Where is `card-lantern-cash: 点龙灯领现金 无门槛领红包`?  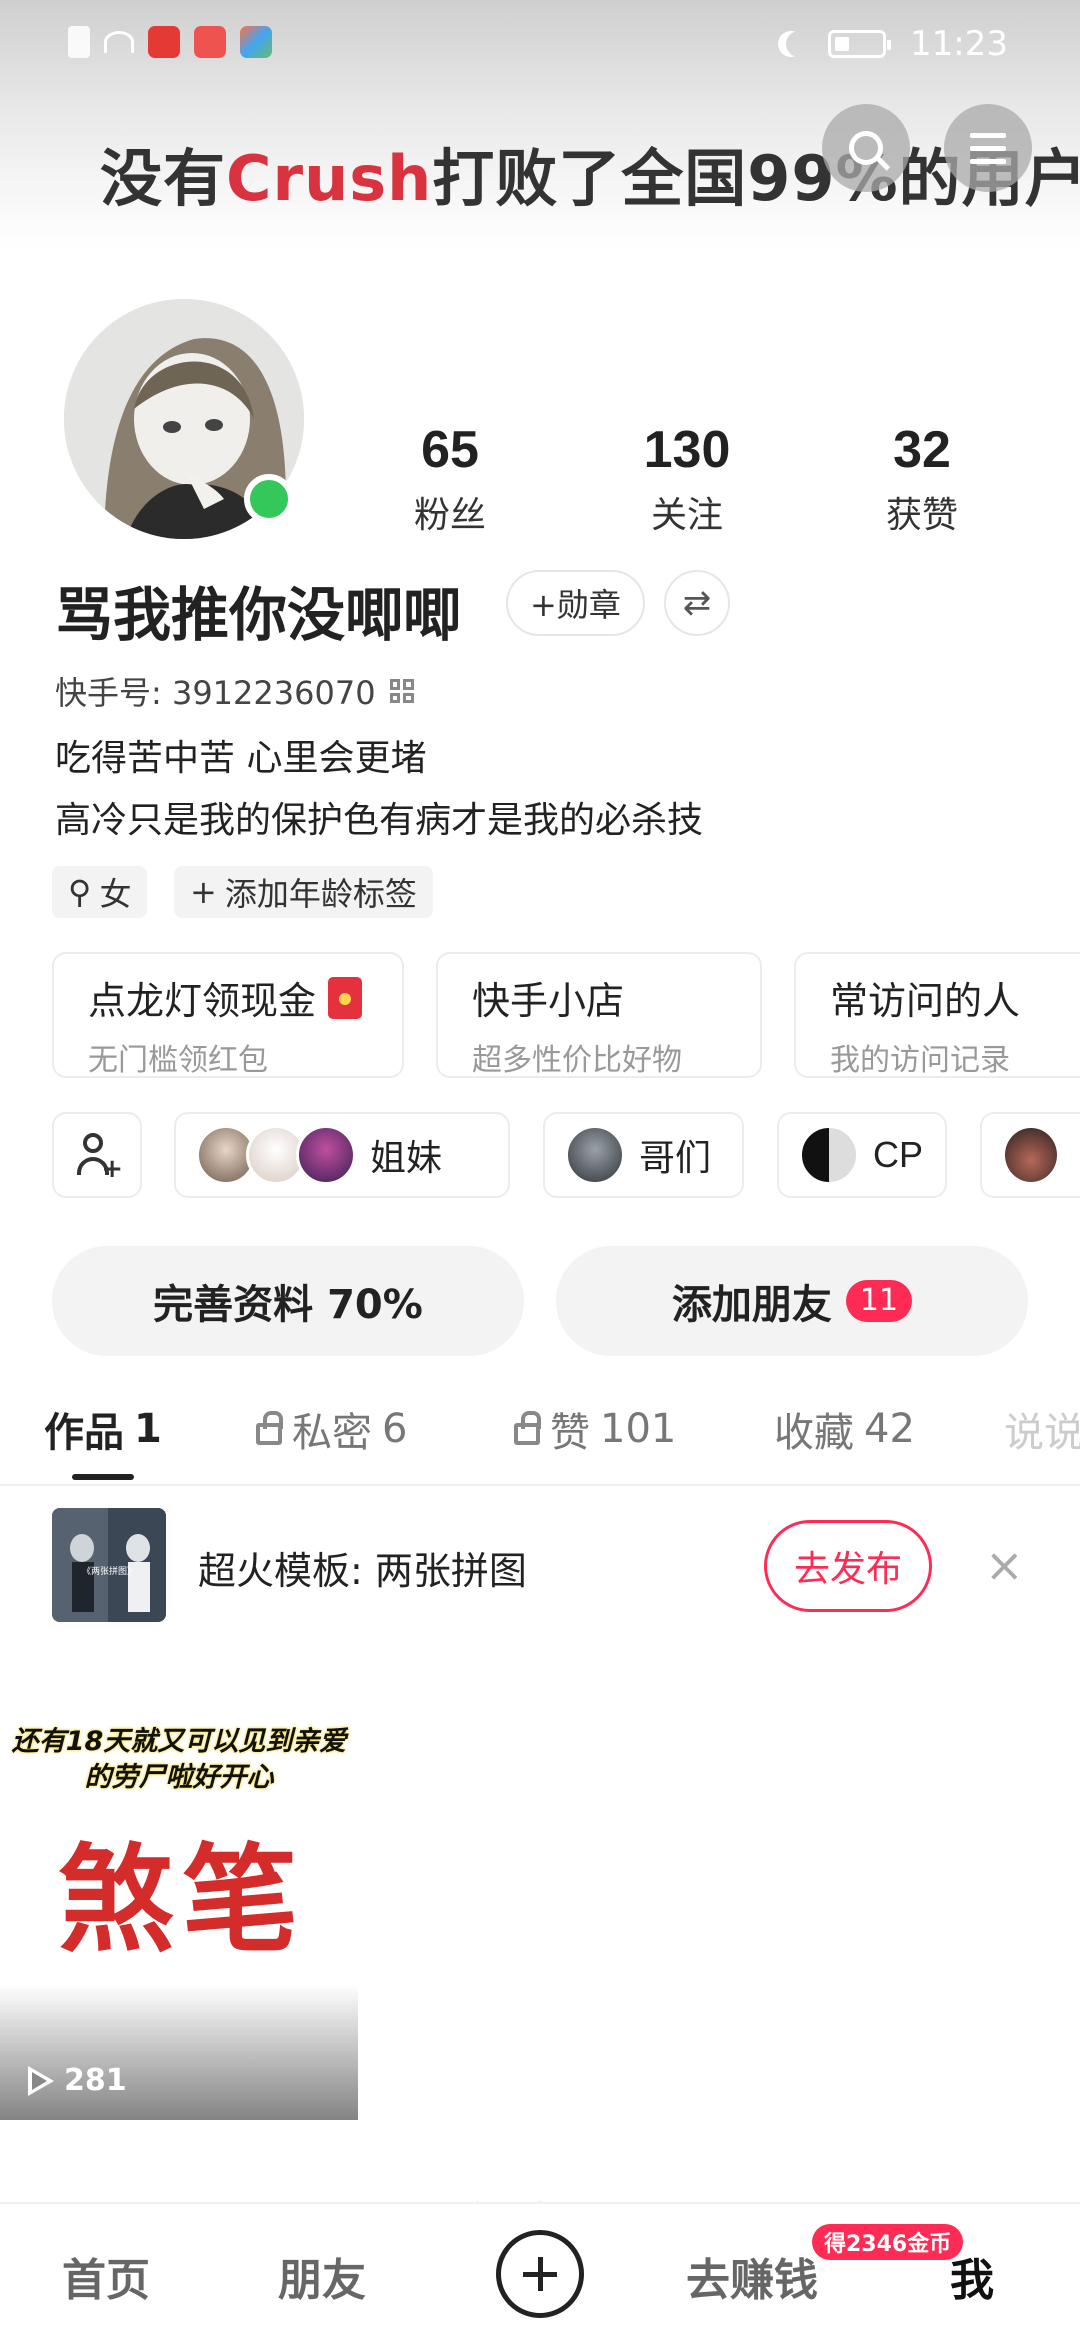
card-lantern-cash: 点龙灯领现金 无门槛领红包 is located at coordinates (228, 1015).